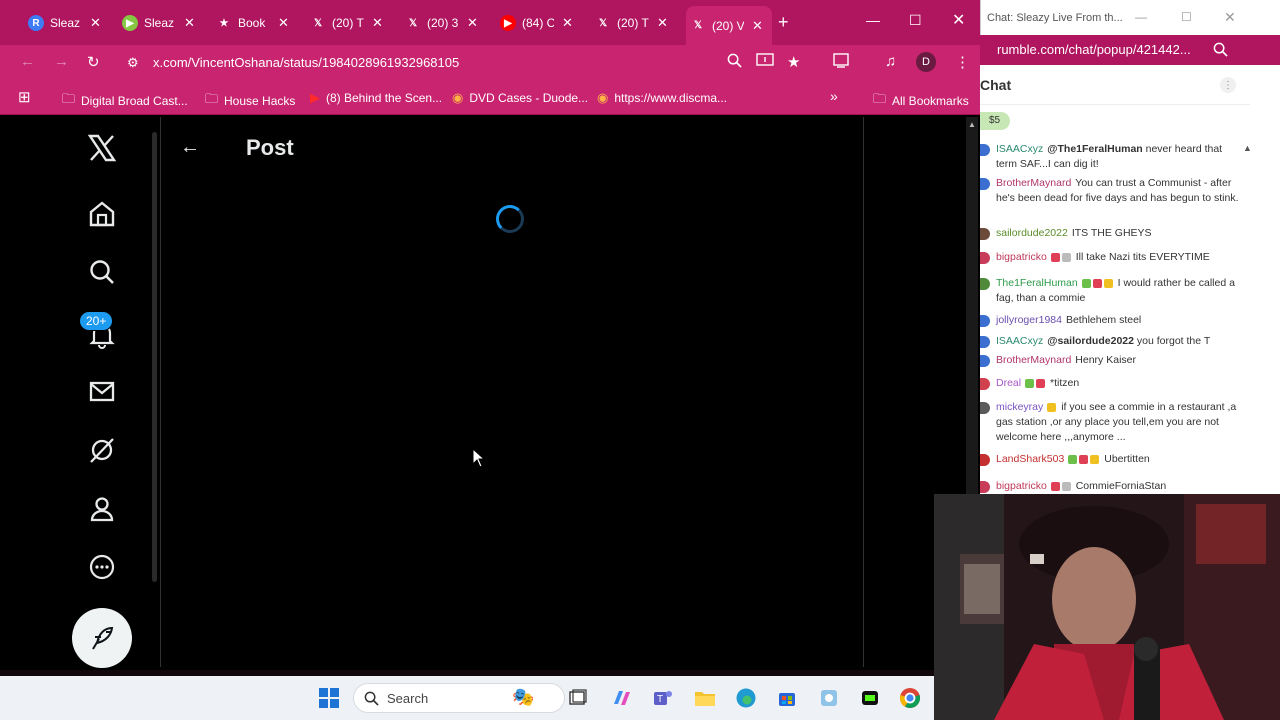 The height and width of the screenshot is (720, 1280). I want to click on search-icon, so click(102, 272).